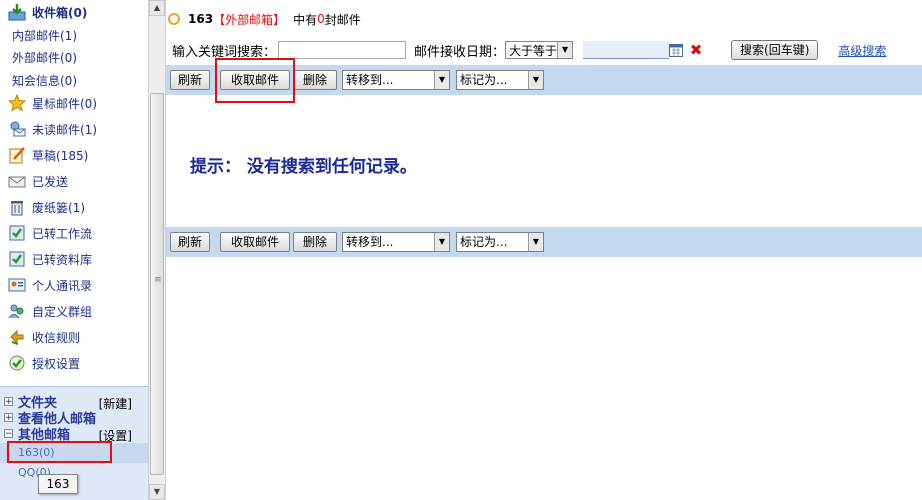 This screenshot has height=500, width=922. Describe the element at coordinates (58, 484) in the screenshot. I see `account-tooltip: 163` at that location.